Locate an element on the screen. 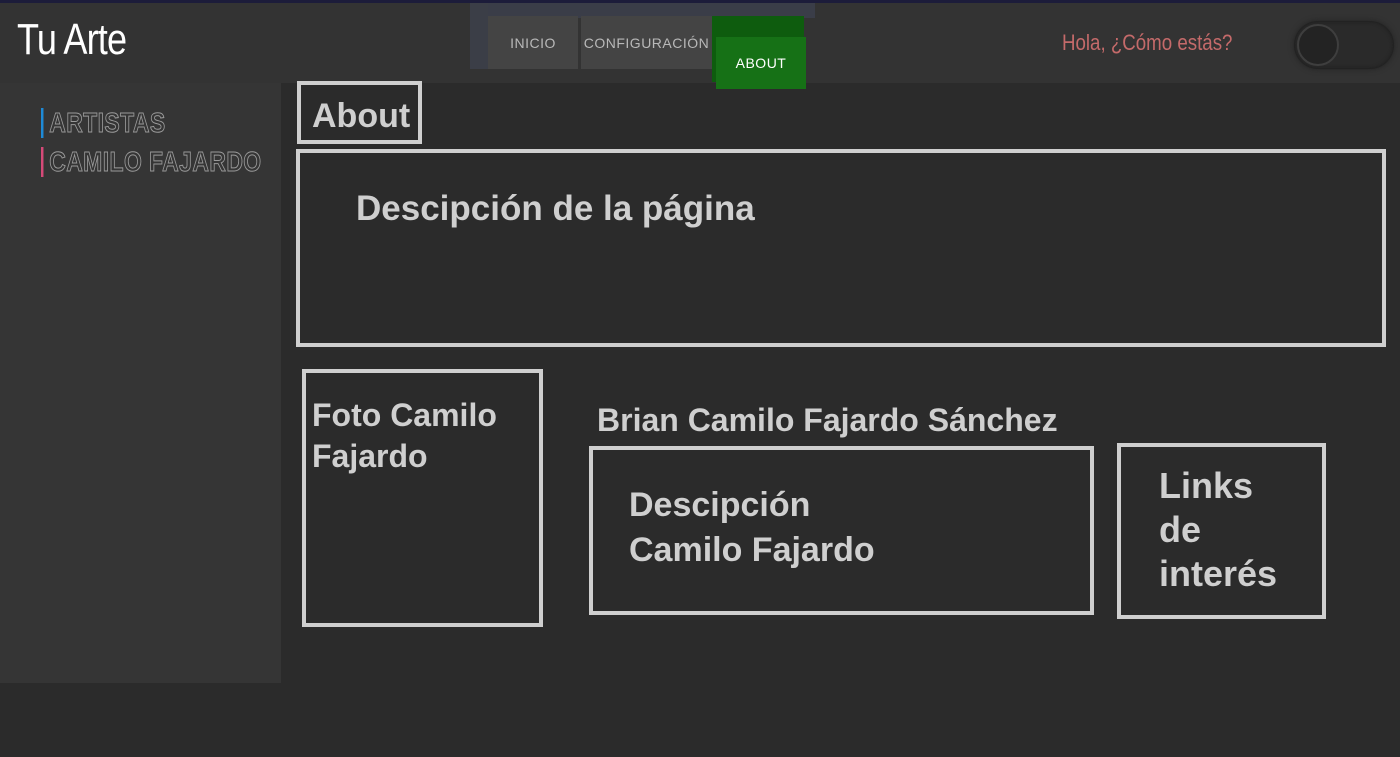  brand-logo: Tu Arte is located at coordinates (72, 40).